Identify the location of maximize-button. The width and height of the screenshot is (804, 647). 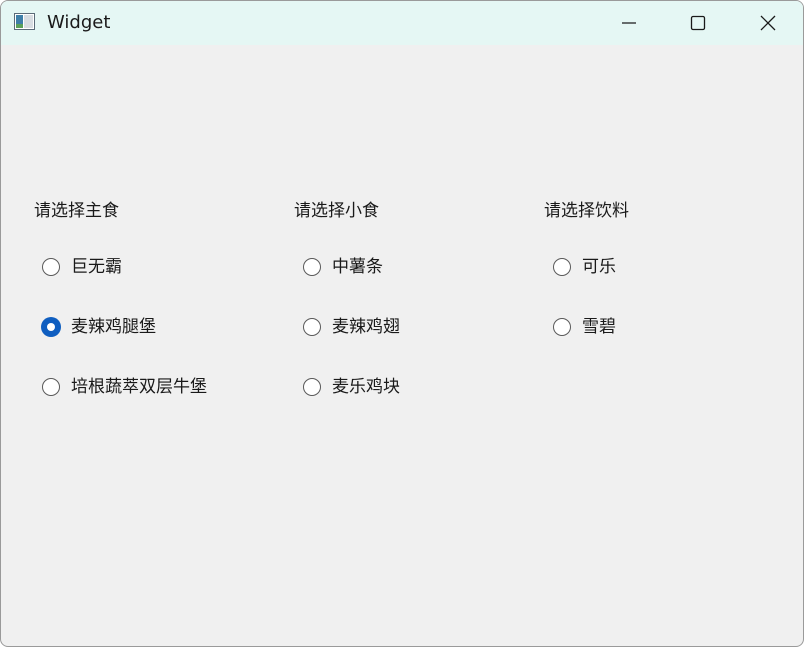
(698, 23).